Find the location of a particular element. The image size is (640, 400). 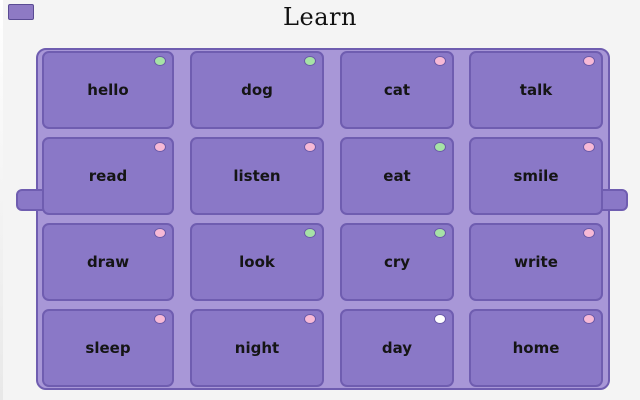

window-edge is located at coordinates (1, 200).